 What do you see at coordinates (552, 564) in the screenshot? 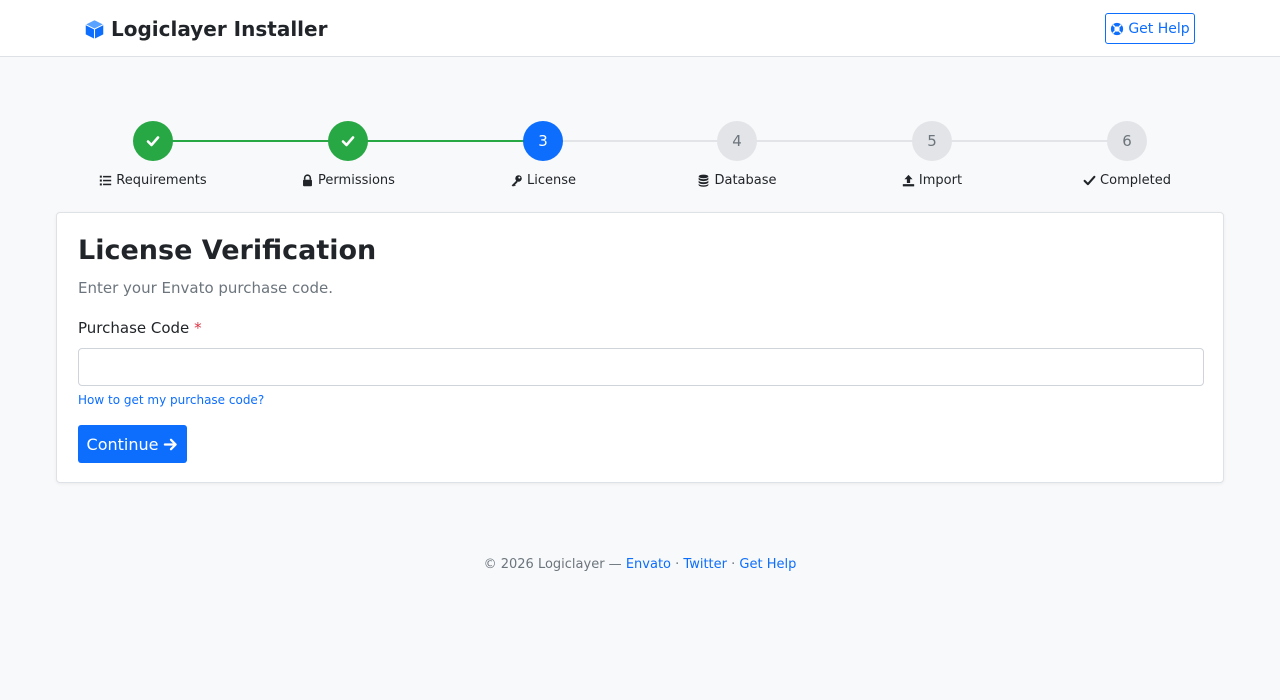
I see `footer-copyright: © 2026 Logiclayer —` at bounding box center [552, 564].